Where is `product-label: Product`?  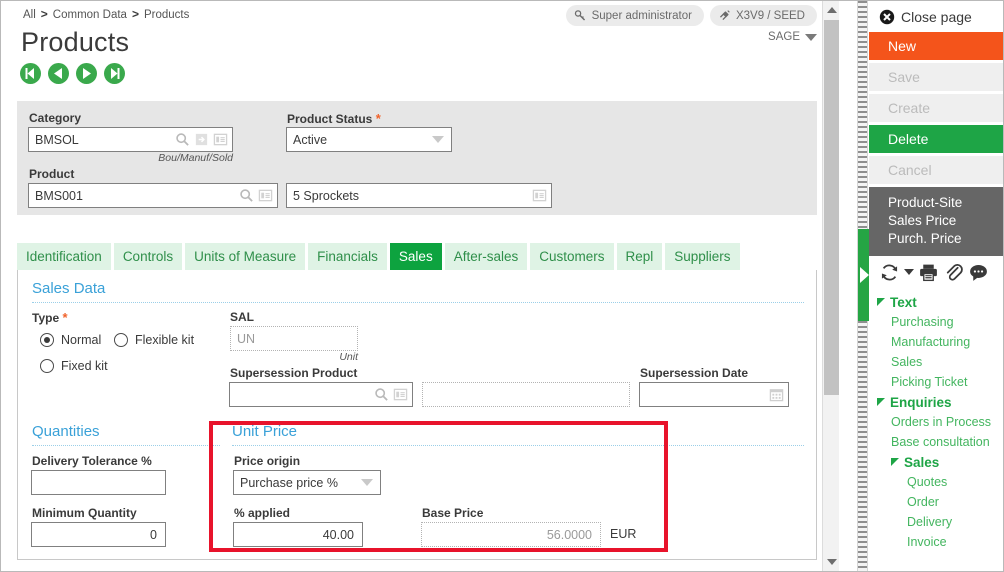
product-label: Product is located at coordinates (52, 174).